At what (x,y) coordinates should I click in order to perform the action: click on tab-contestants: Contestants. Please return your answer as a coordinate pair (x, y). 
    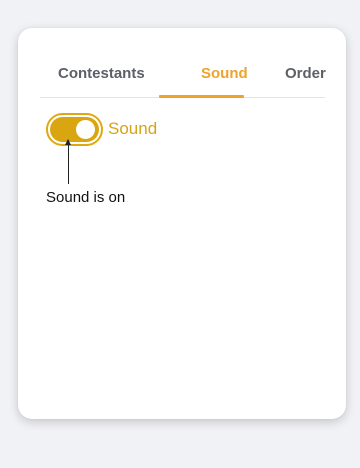
    Looking at the image, I should click on (101, 74).